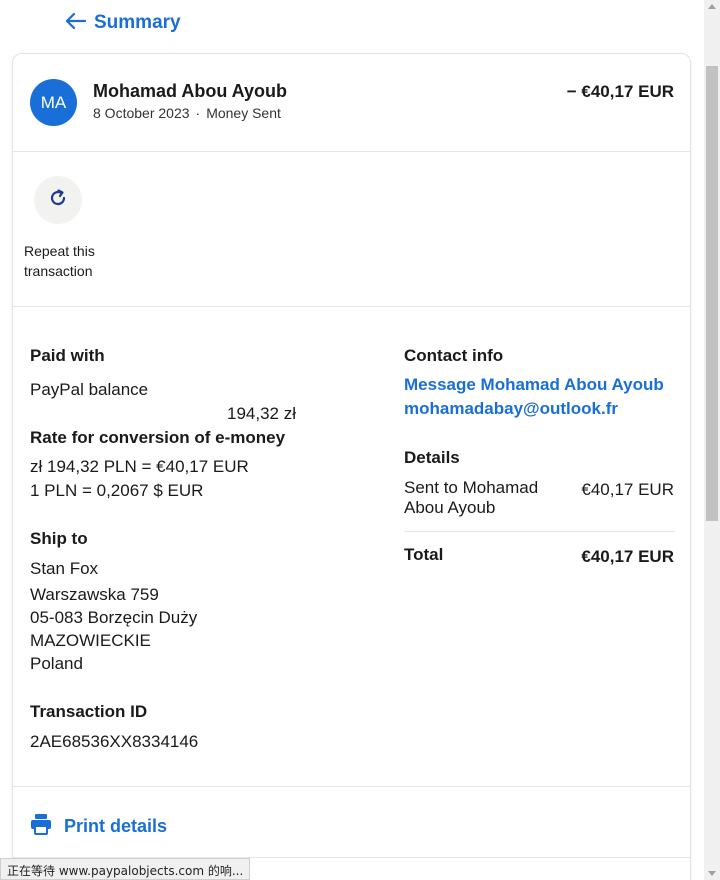 The image size is (720, 880). What do you see at coordinates (620, 91) in the screenshot?
I see `transaction-amount: − €40,17 EUR` at bounding box center [620, 91].